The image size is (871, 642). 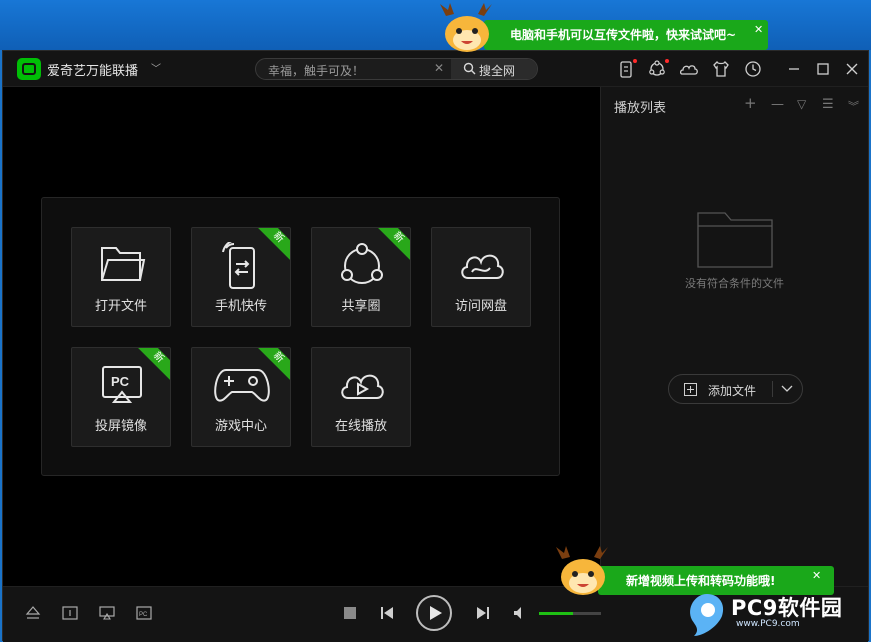 What do you see at coordinates (721, 69) in the screenshot?
I see `skin-shirt-icon` at bounding box center [721, 69].